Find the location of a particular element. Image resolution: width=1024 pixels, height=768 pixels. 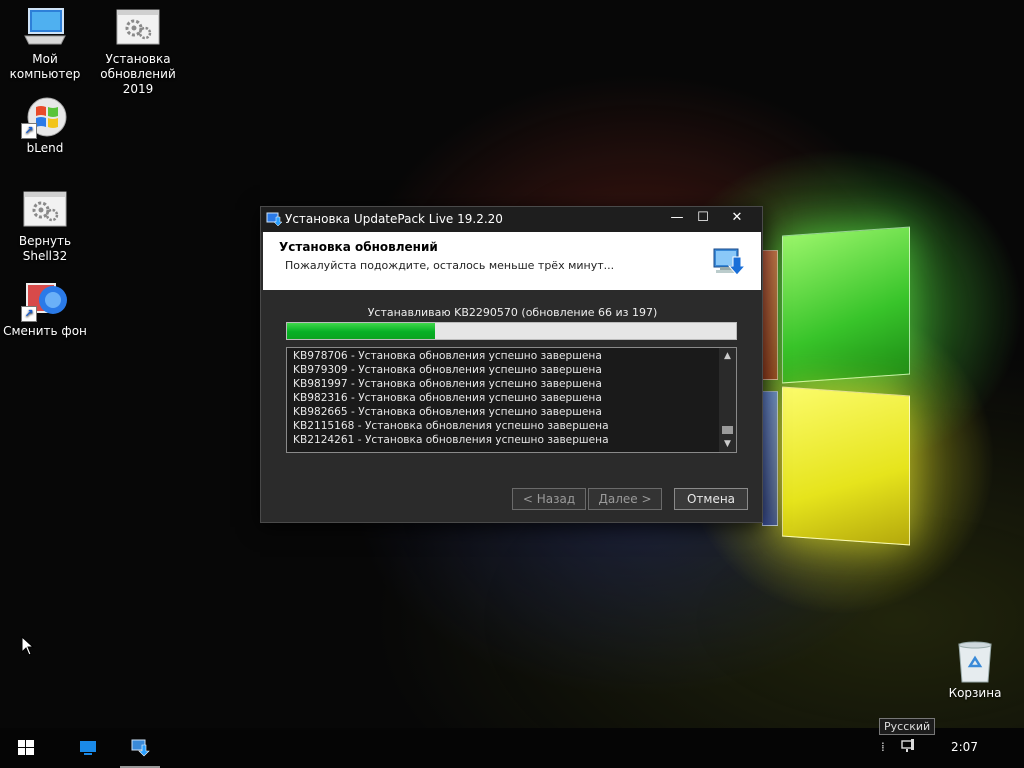

maximize-icon: ☐ is located at coordinates (703, 217).